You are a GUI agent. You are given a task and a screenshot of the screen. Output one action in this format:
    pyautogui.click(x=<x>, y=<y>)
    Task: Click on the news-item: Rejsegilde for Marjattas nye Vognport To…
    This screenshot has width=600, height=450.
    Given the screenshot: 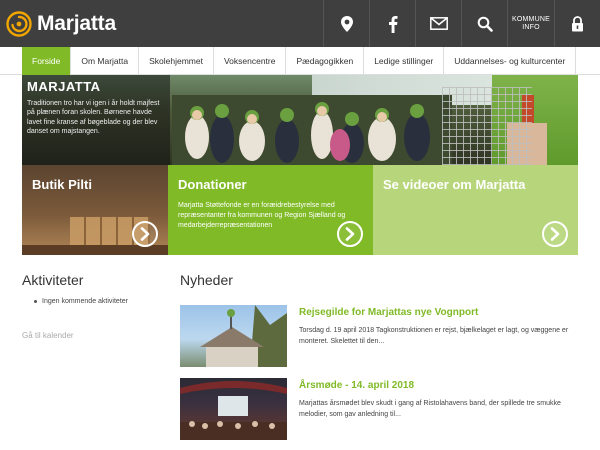 What is the action you would take?
    pyautogui.click(x=379, y=336)
    